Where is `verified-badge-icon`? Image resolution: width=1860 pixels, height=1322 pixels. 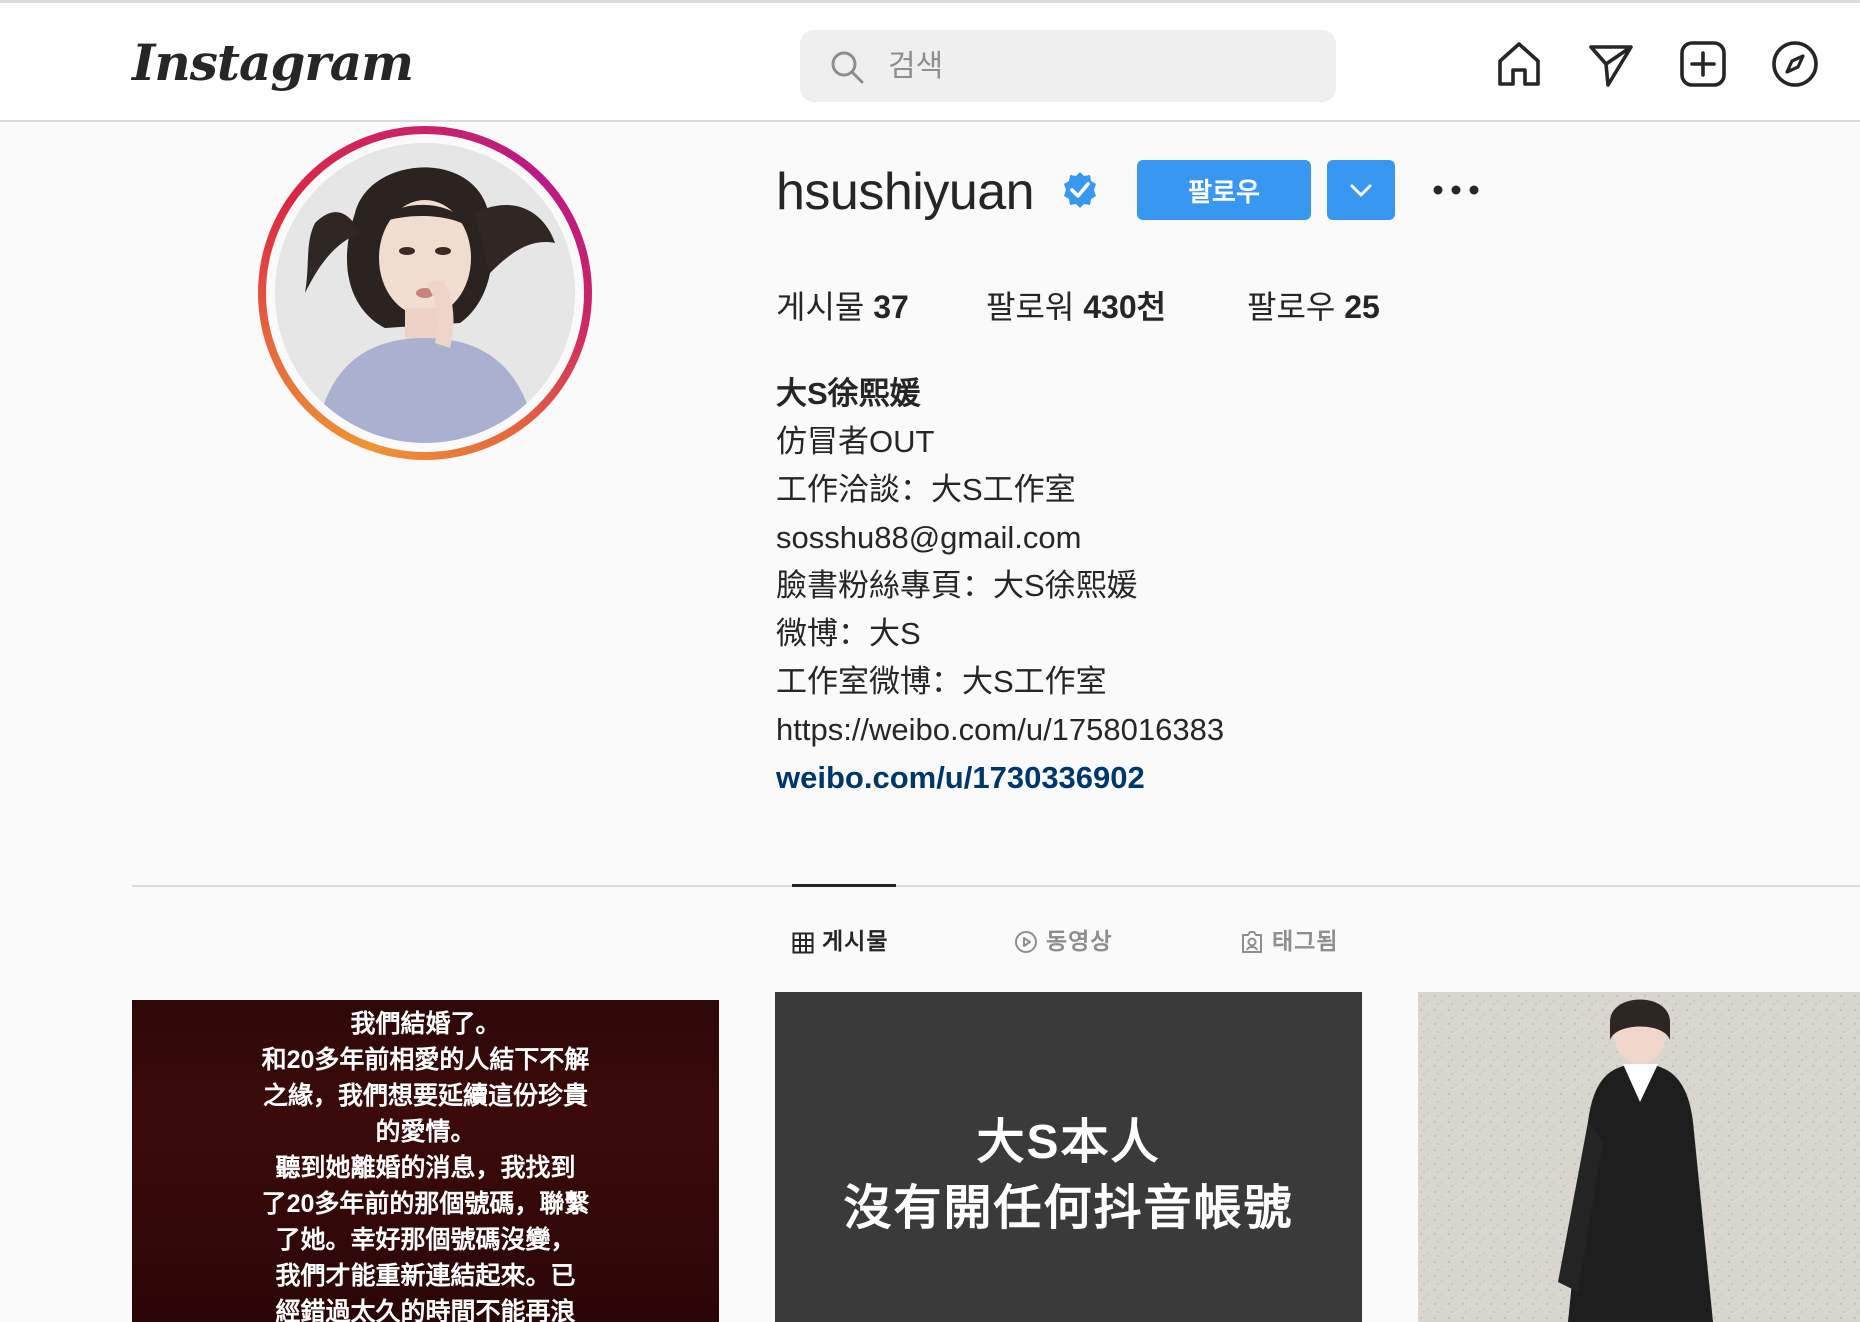
verified-badge-icon is located at coordinates (1080, 190).